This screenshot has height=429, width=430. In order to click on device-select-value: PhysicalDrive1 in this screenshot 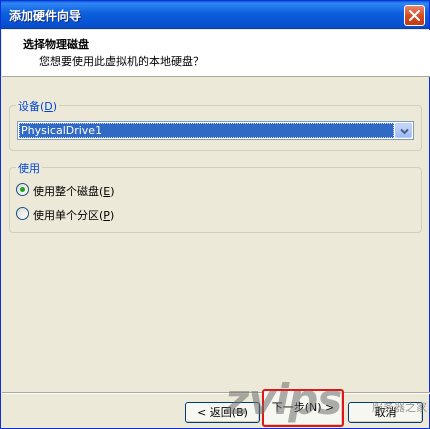, I will do `click(206, 130)`.